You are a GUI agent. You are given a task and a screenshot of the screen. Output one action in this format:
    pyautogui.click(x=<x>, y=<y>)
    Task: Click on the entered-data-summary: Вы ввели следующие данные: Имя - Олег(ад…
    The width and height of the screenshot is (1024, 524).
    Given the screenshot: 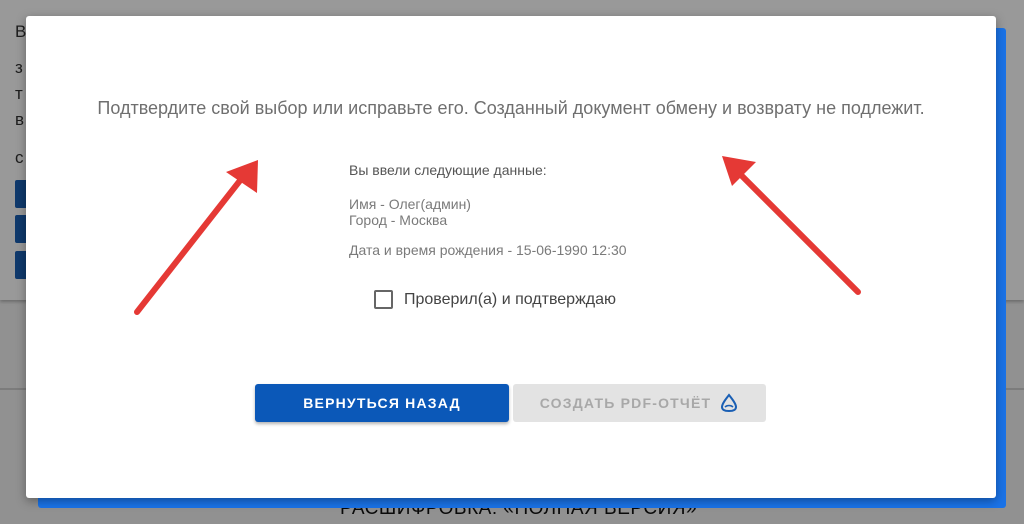 What is the action you would take?
    pyautogui.click(x=559, y=210)
    